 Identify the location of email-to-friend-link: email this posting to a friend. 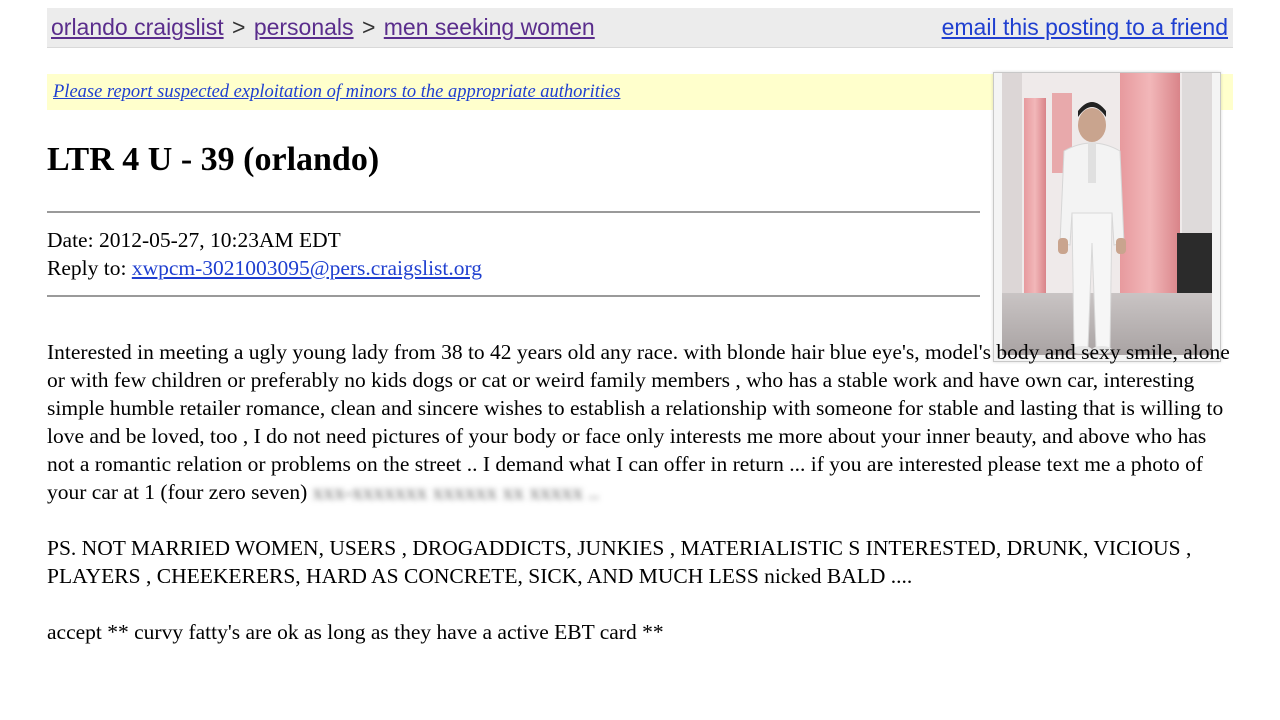
(1085, 27).